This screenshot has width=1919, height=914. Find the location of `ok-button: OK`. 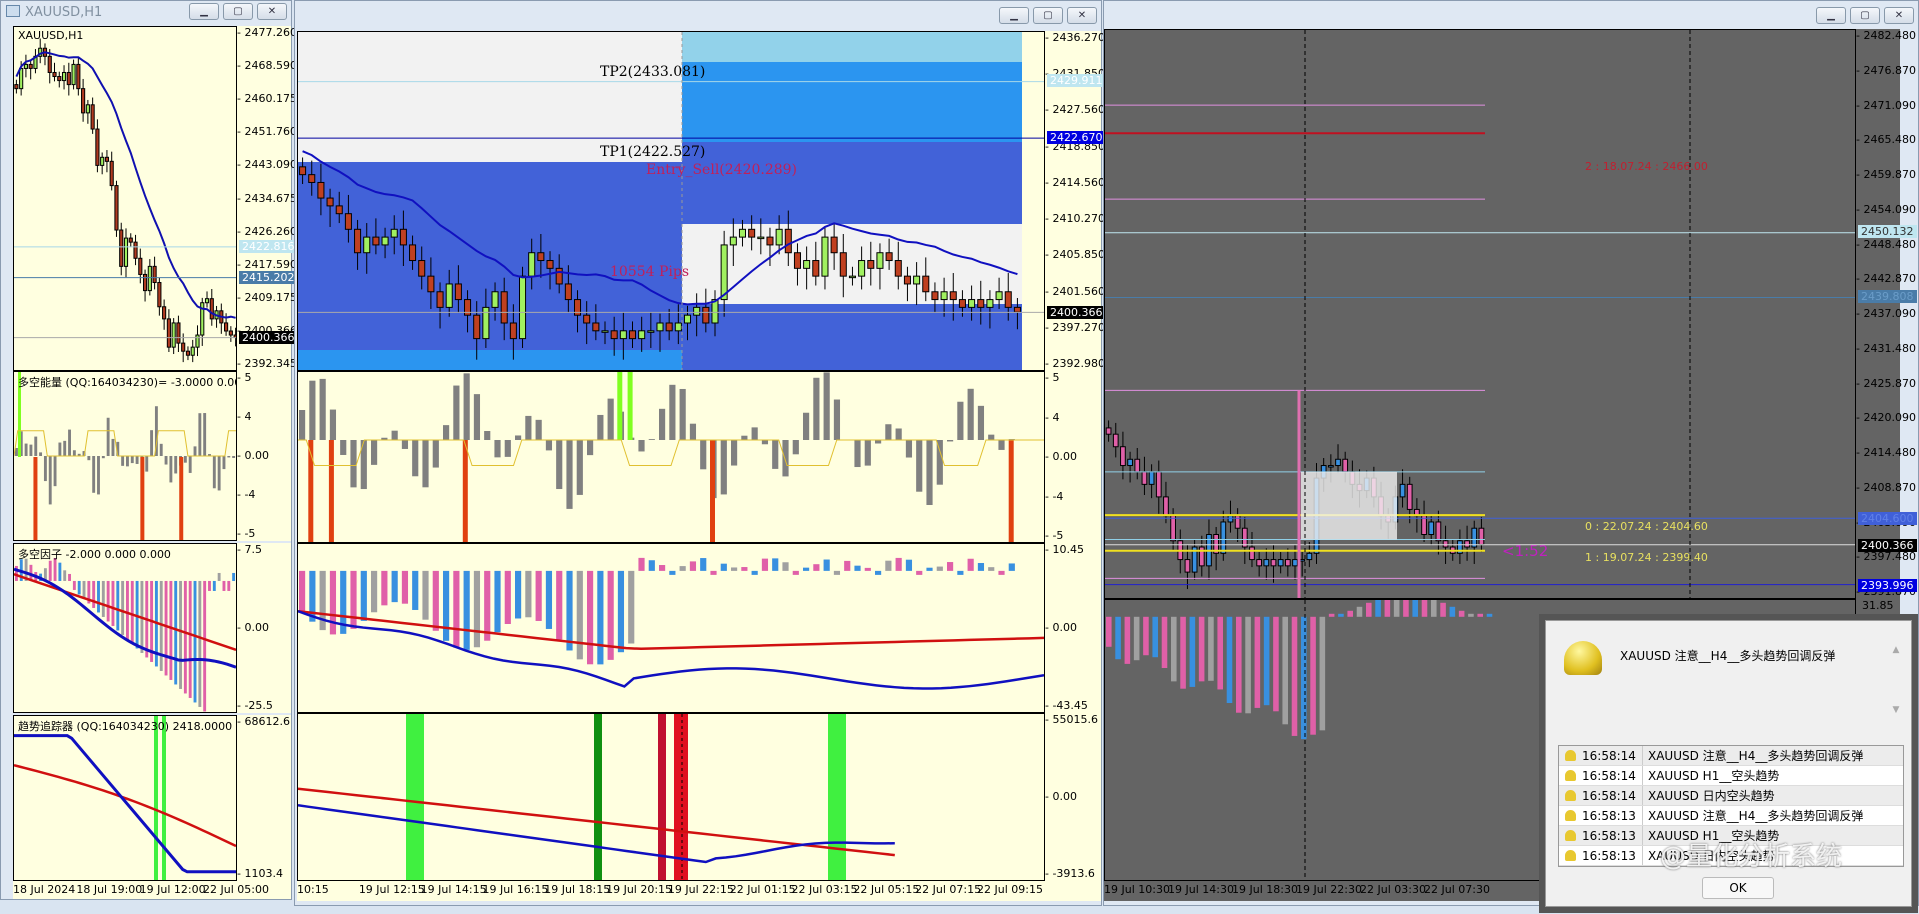

ok-button: OK is located at coordinates (1738, 888).